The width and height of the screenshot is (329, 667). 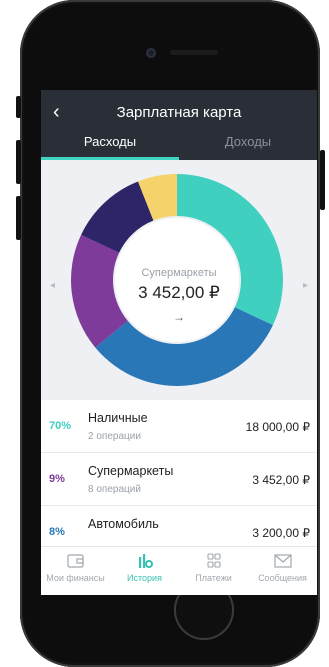 I want to click on list-item-amount: 3 452,00 ₽, so click(x=281, y=480).